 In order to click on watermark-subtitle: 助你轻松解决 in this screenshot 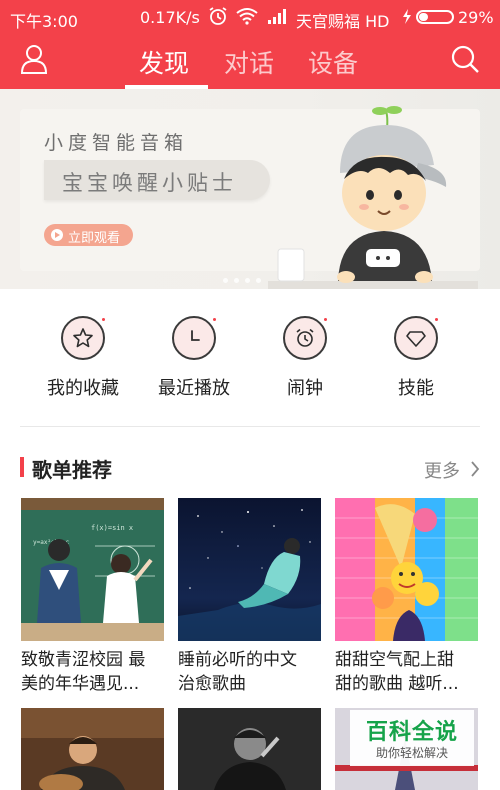, I will do `click(411, 753)`.